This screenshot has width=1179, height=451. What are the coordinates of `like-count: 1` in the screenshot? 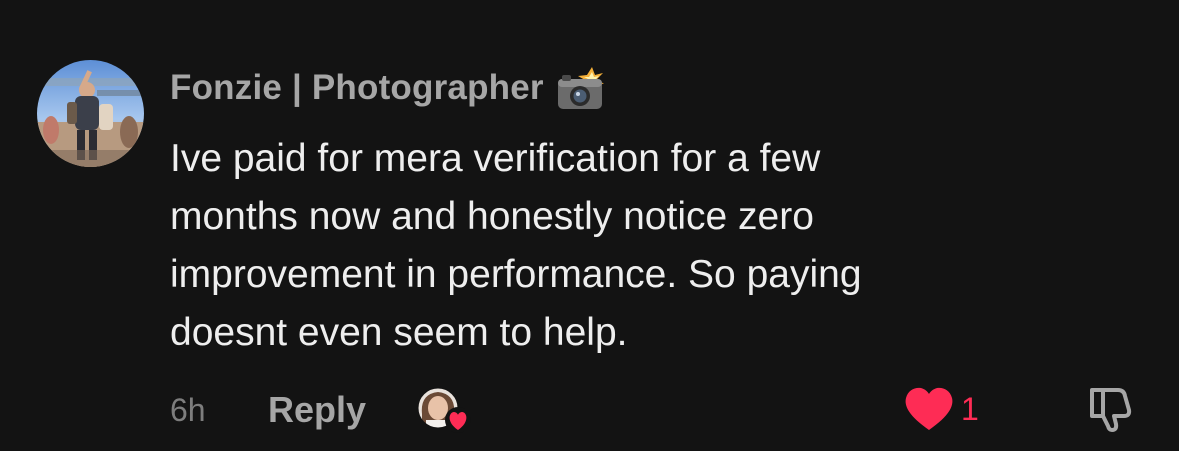 It's located at (970, 409).